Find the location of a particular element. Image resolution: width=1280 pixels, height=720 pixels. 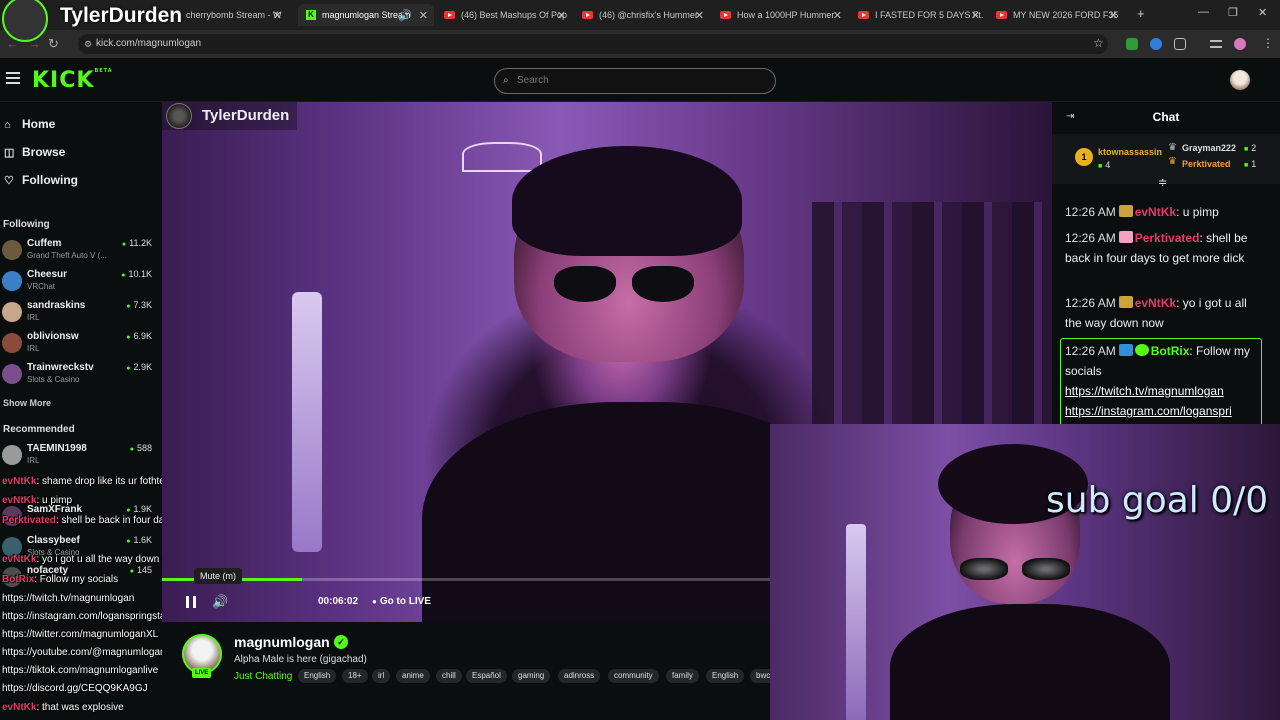

browser-tab: (46) Best Mashups Of Pop ✕ is located at coordinates (504, 15).